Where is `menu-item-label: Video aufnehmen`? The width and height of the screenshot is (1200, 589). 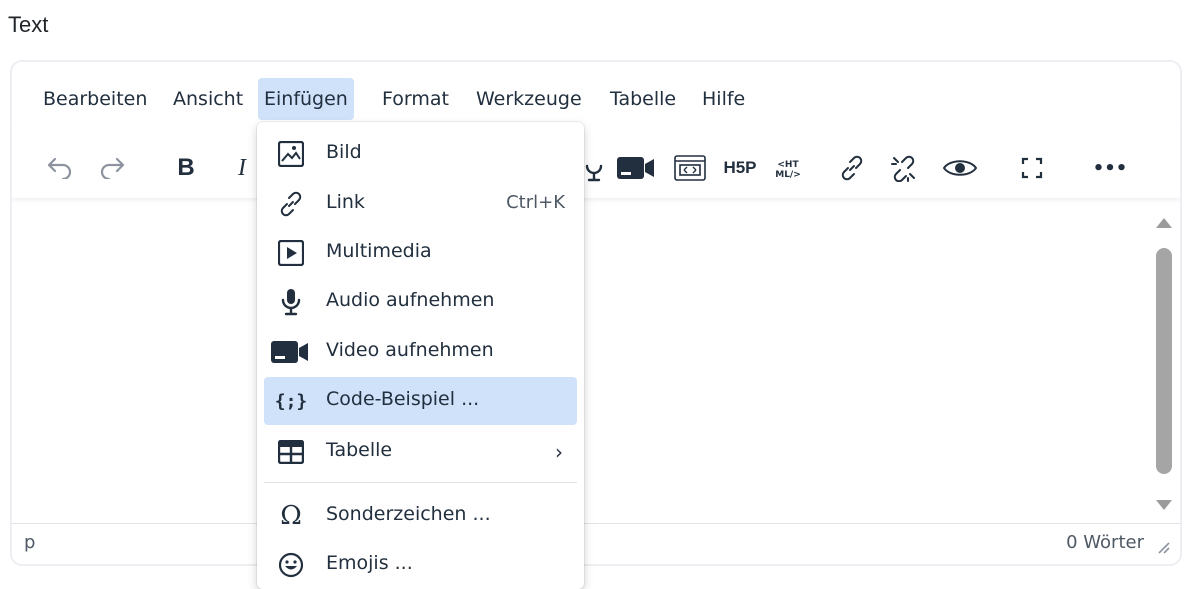
menu-item-label: Video aufnehmen is located at coordinates (410, 350).